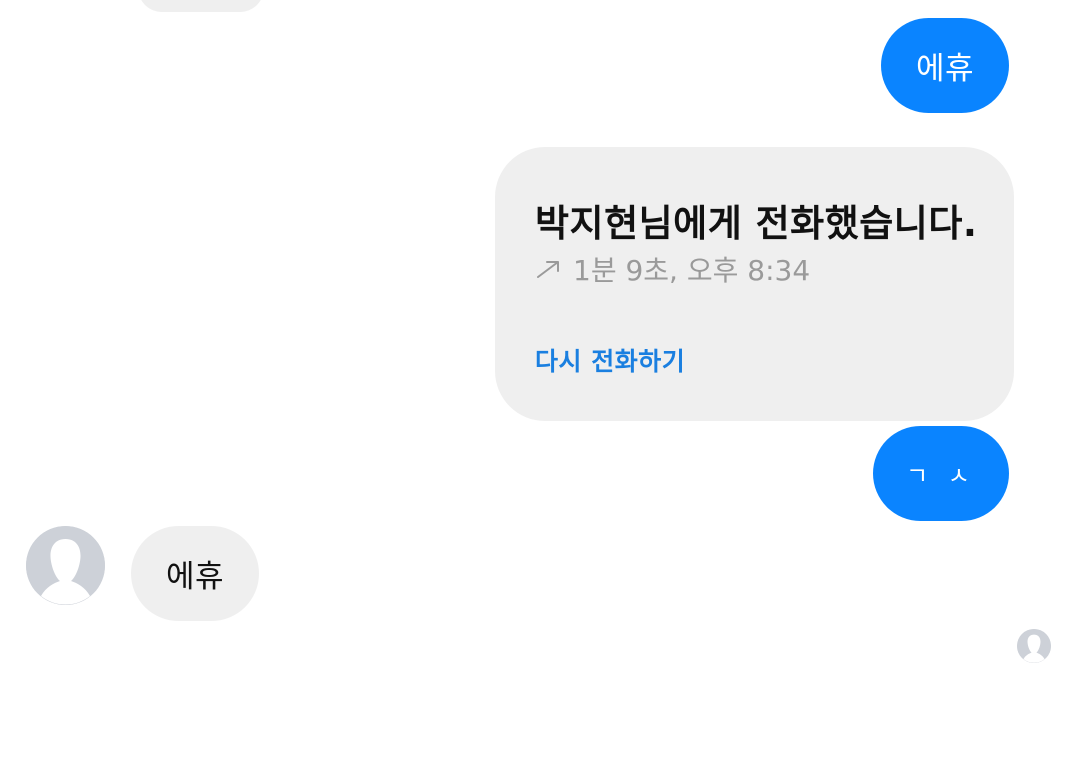 This screenshot has height=765, width=1080. What do you see at coordinates (1034, 646) in the screenshot?
I see `seen-avatar-icon` at bounding box center [1034, 646].